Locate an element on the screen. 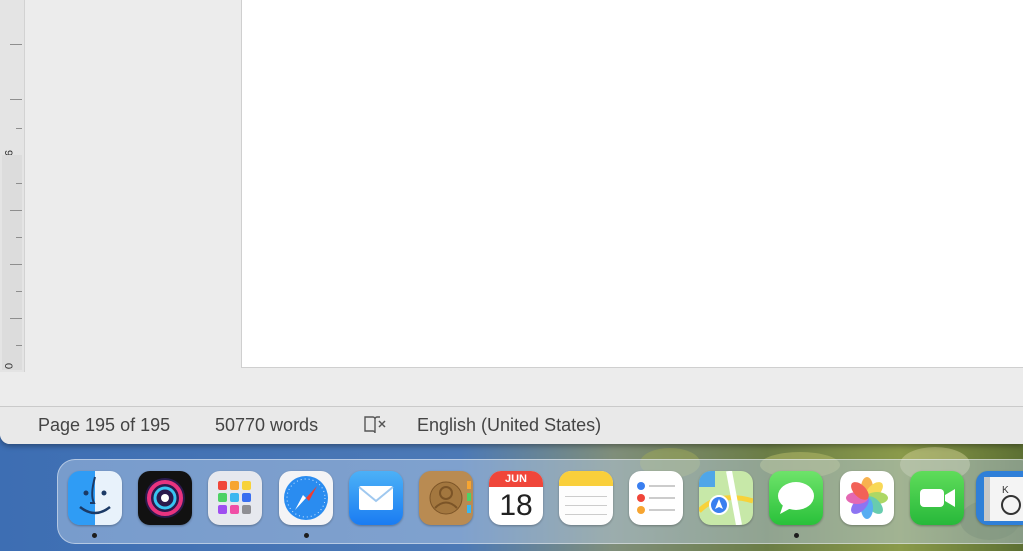 This screenshot has height=551, width=1023. calendar-icon: JUN 18 is located at coordinates (516, 498).